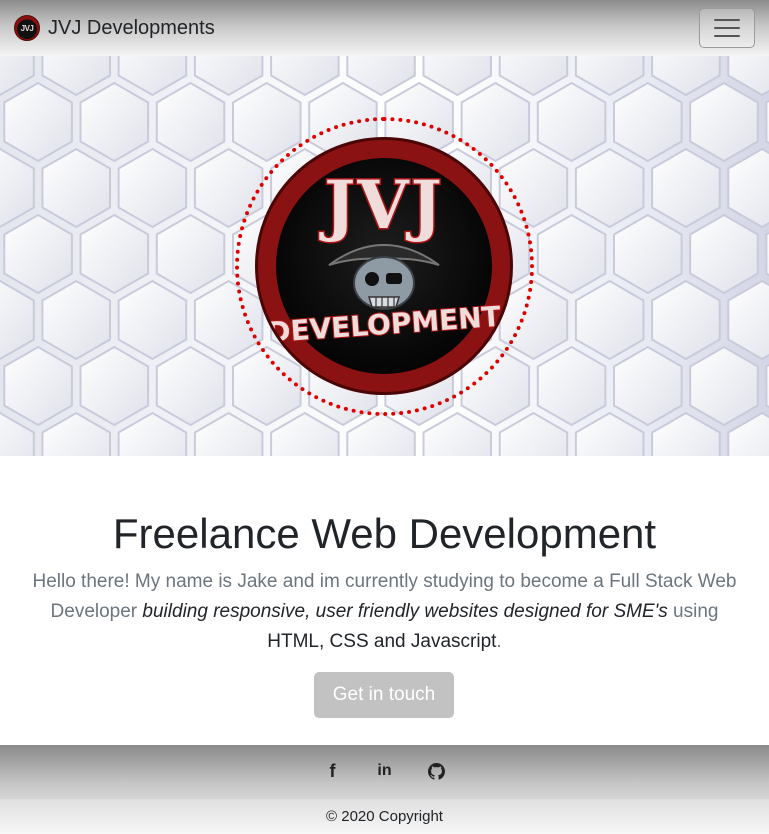 The image size is (769, 834). Describe the element at coordinates (384, 695) in the screenshot. I see `get-in-touch-button: Get in touch` at that location.